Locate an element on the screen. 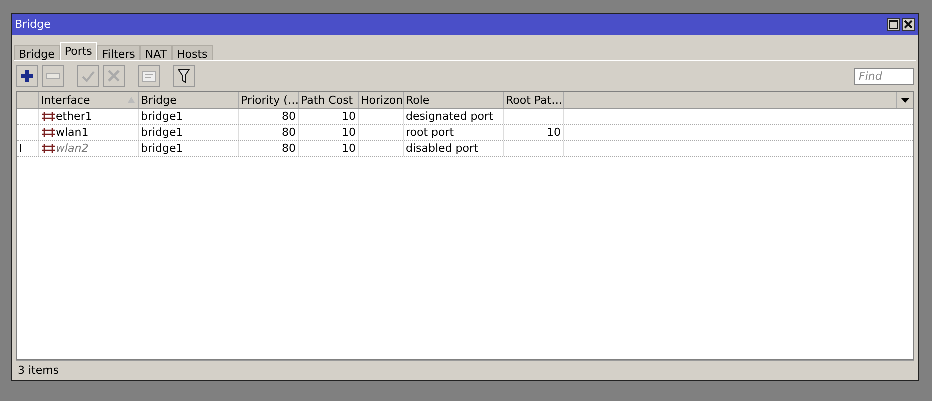  minus-icon is located at coordinates (53, 76).